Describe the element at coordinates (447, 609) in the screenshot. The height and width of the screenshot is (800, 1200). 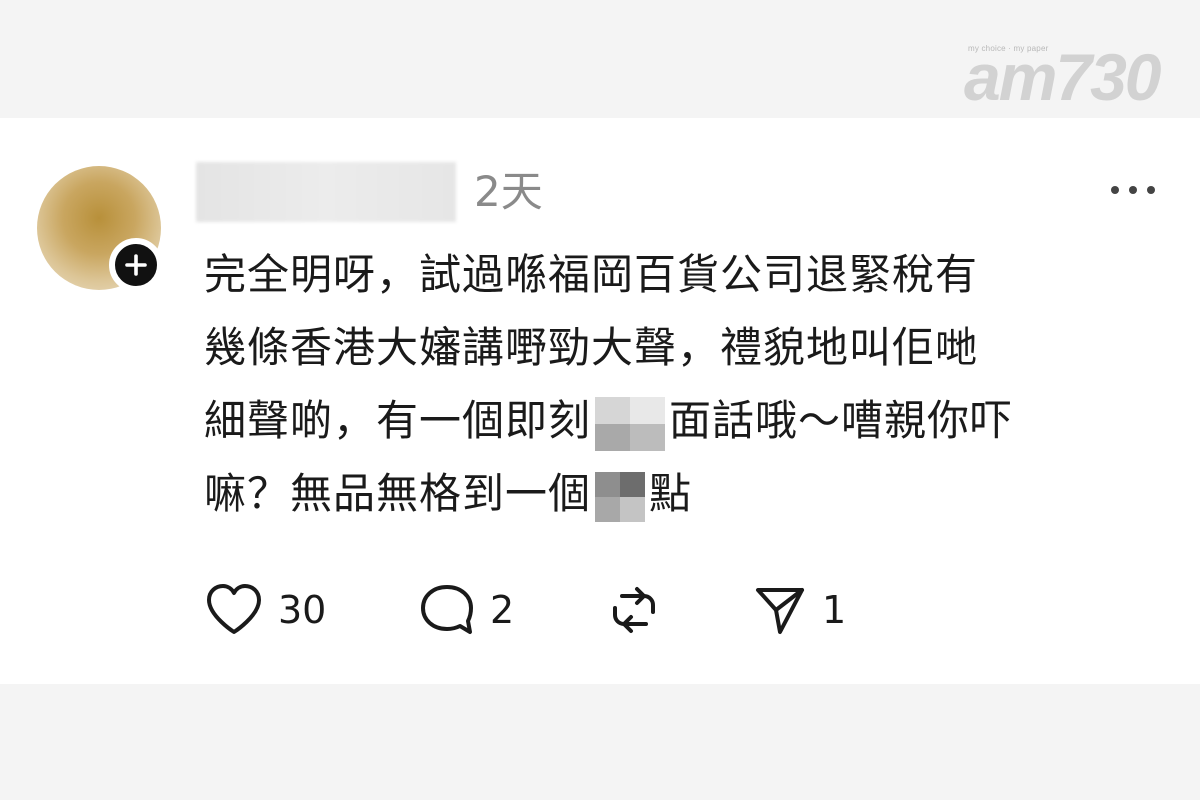
I see `comment-icon` at that location.